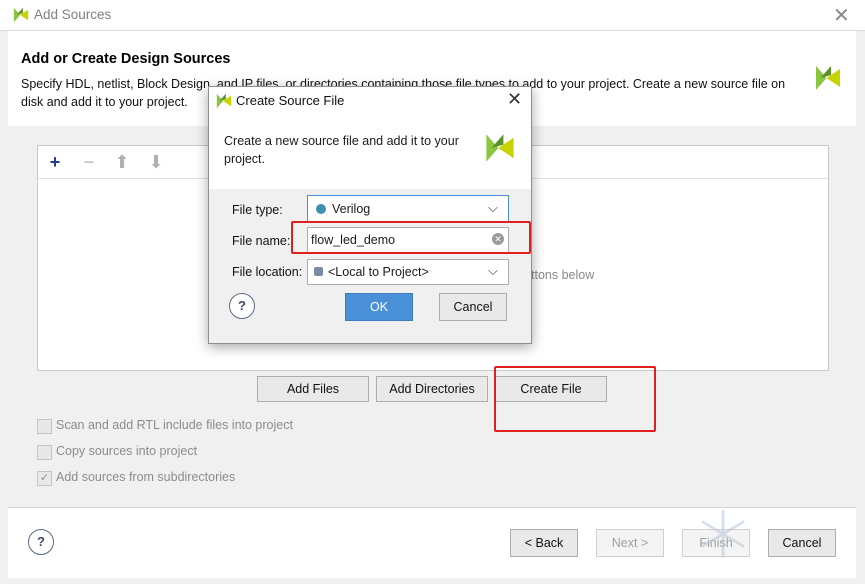  Describe the element at coordinates (146, 477) in the screenshot. I see `option-label: Add sources from subdirectories` at that location.